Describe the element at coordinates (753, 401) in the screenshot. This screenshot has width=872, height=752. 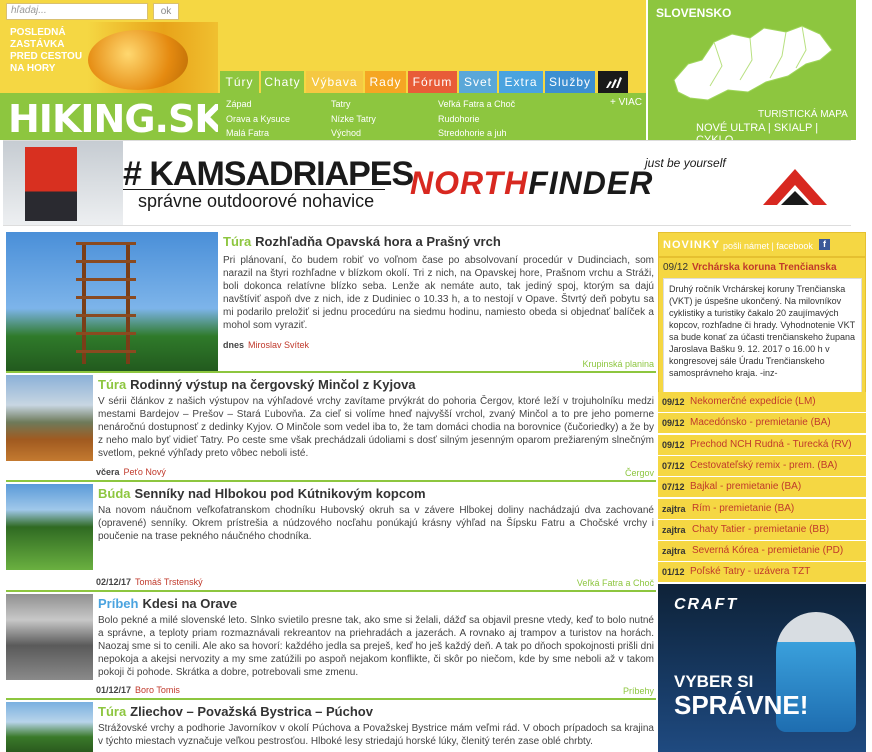
I see `news-title-link: Nekomerčné expedície (LM)` at that location.